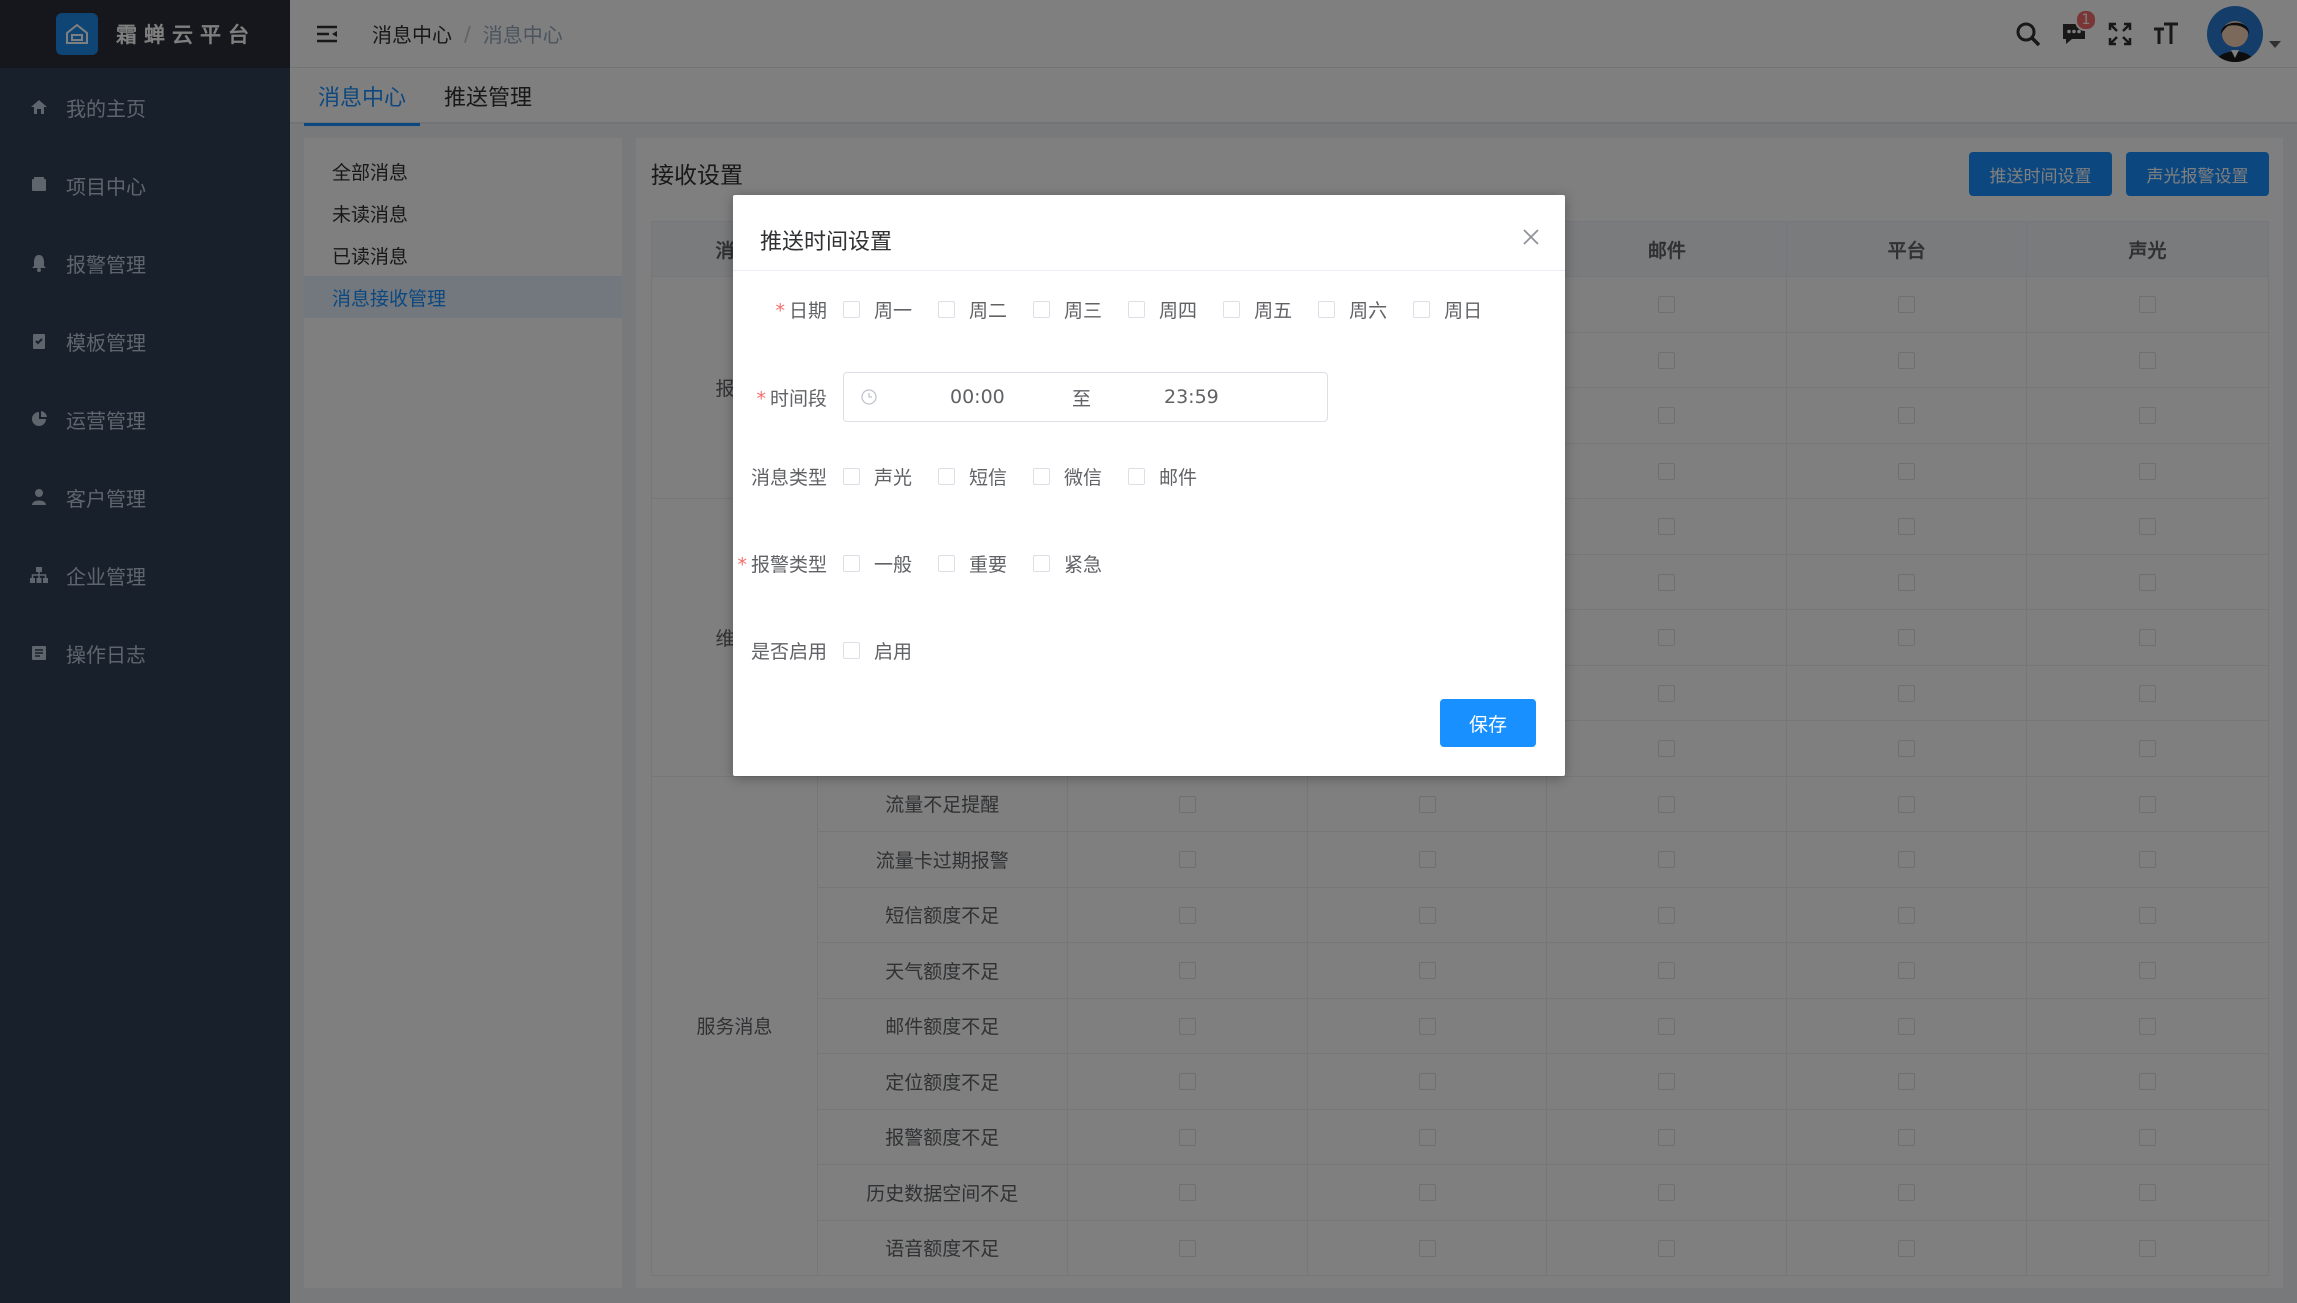 This screenshot has height=1303, width=2297. What do you see at coordinates (788, 477) in the screenshot?
I see `message-type-label: 消息类型` at bounding box center [788, 477].